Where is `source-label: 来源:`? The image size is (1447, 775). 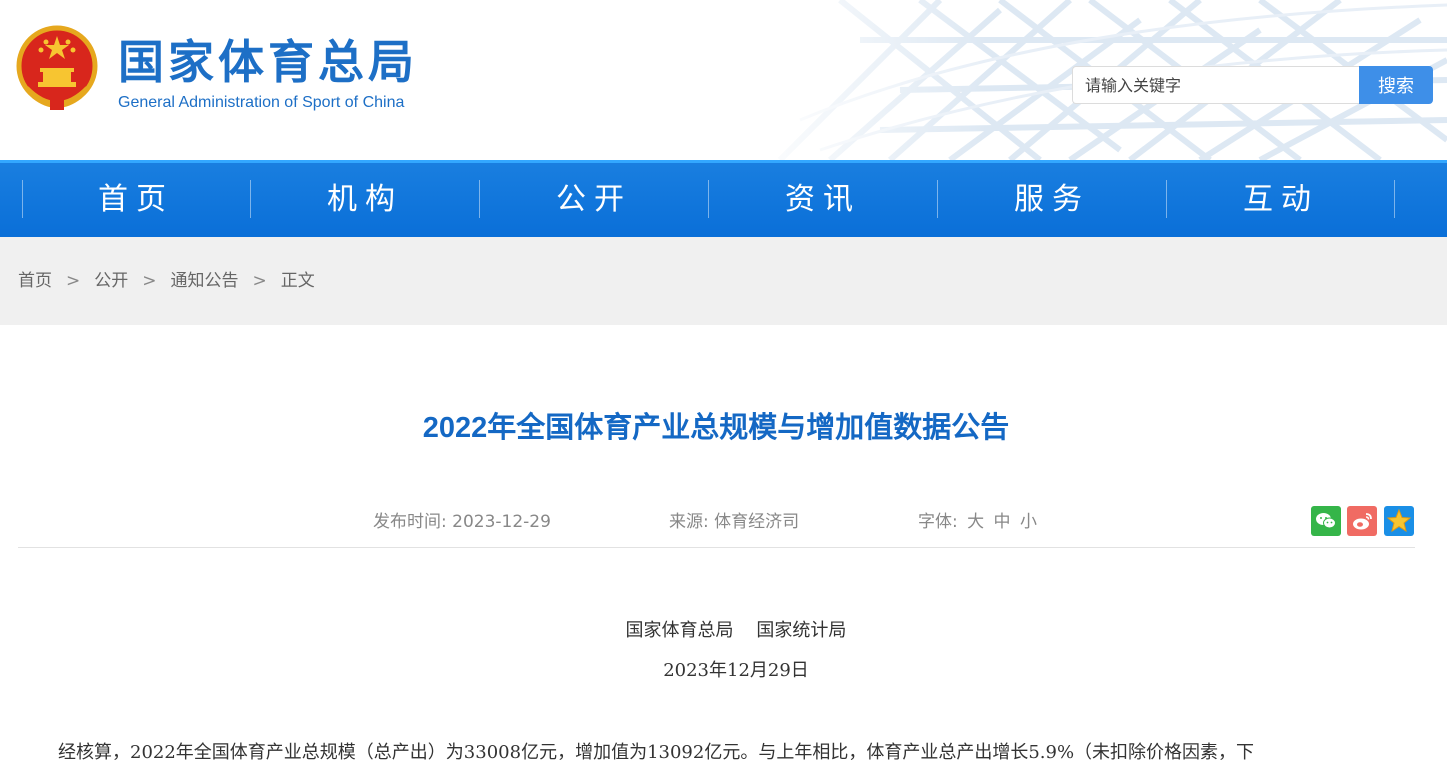 source-label: 来源: is located at coordinates (689, 522).